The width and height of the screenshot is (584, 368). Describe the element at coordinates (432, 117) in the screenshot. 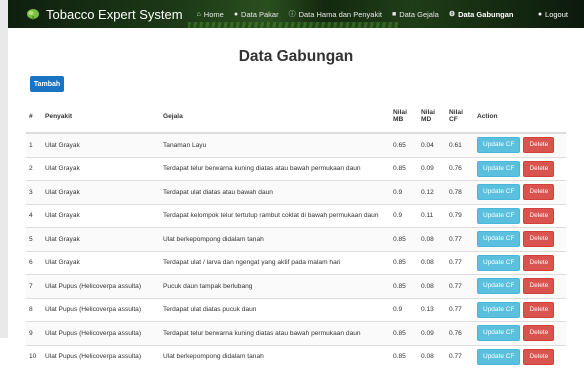

I see `header-md: Nilai MD` at that location.